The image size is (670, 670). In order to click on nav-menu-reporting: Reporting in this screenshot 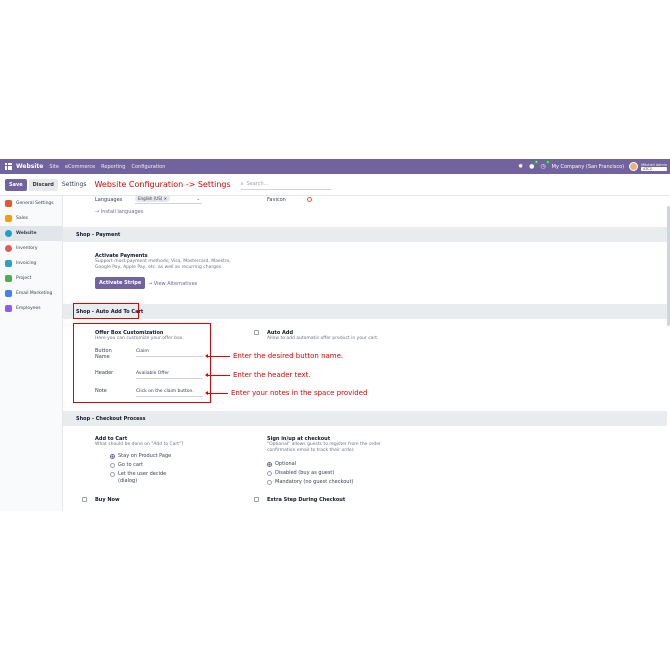, I will do `click(113, 167)`.